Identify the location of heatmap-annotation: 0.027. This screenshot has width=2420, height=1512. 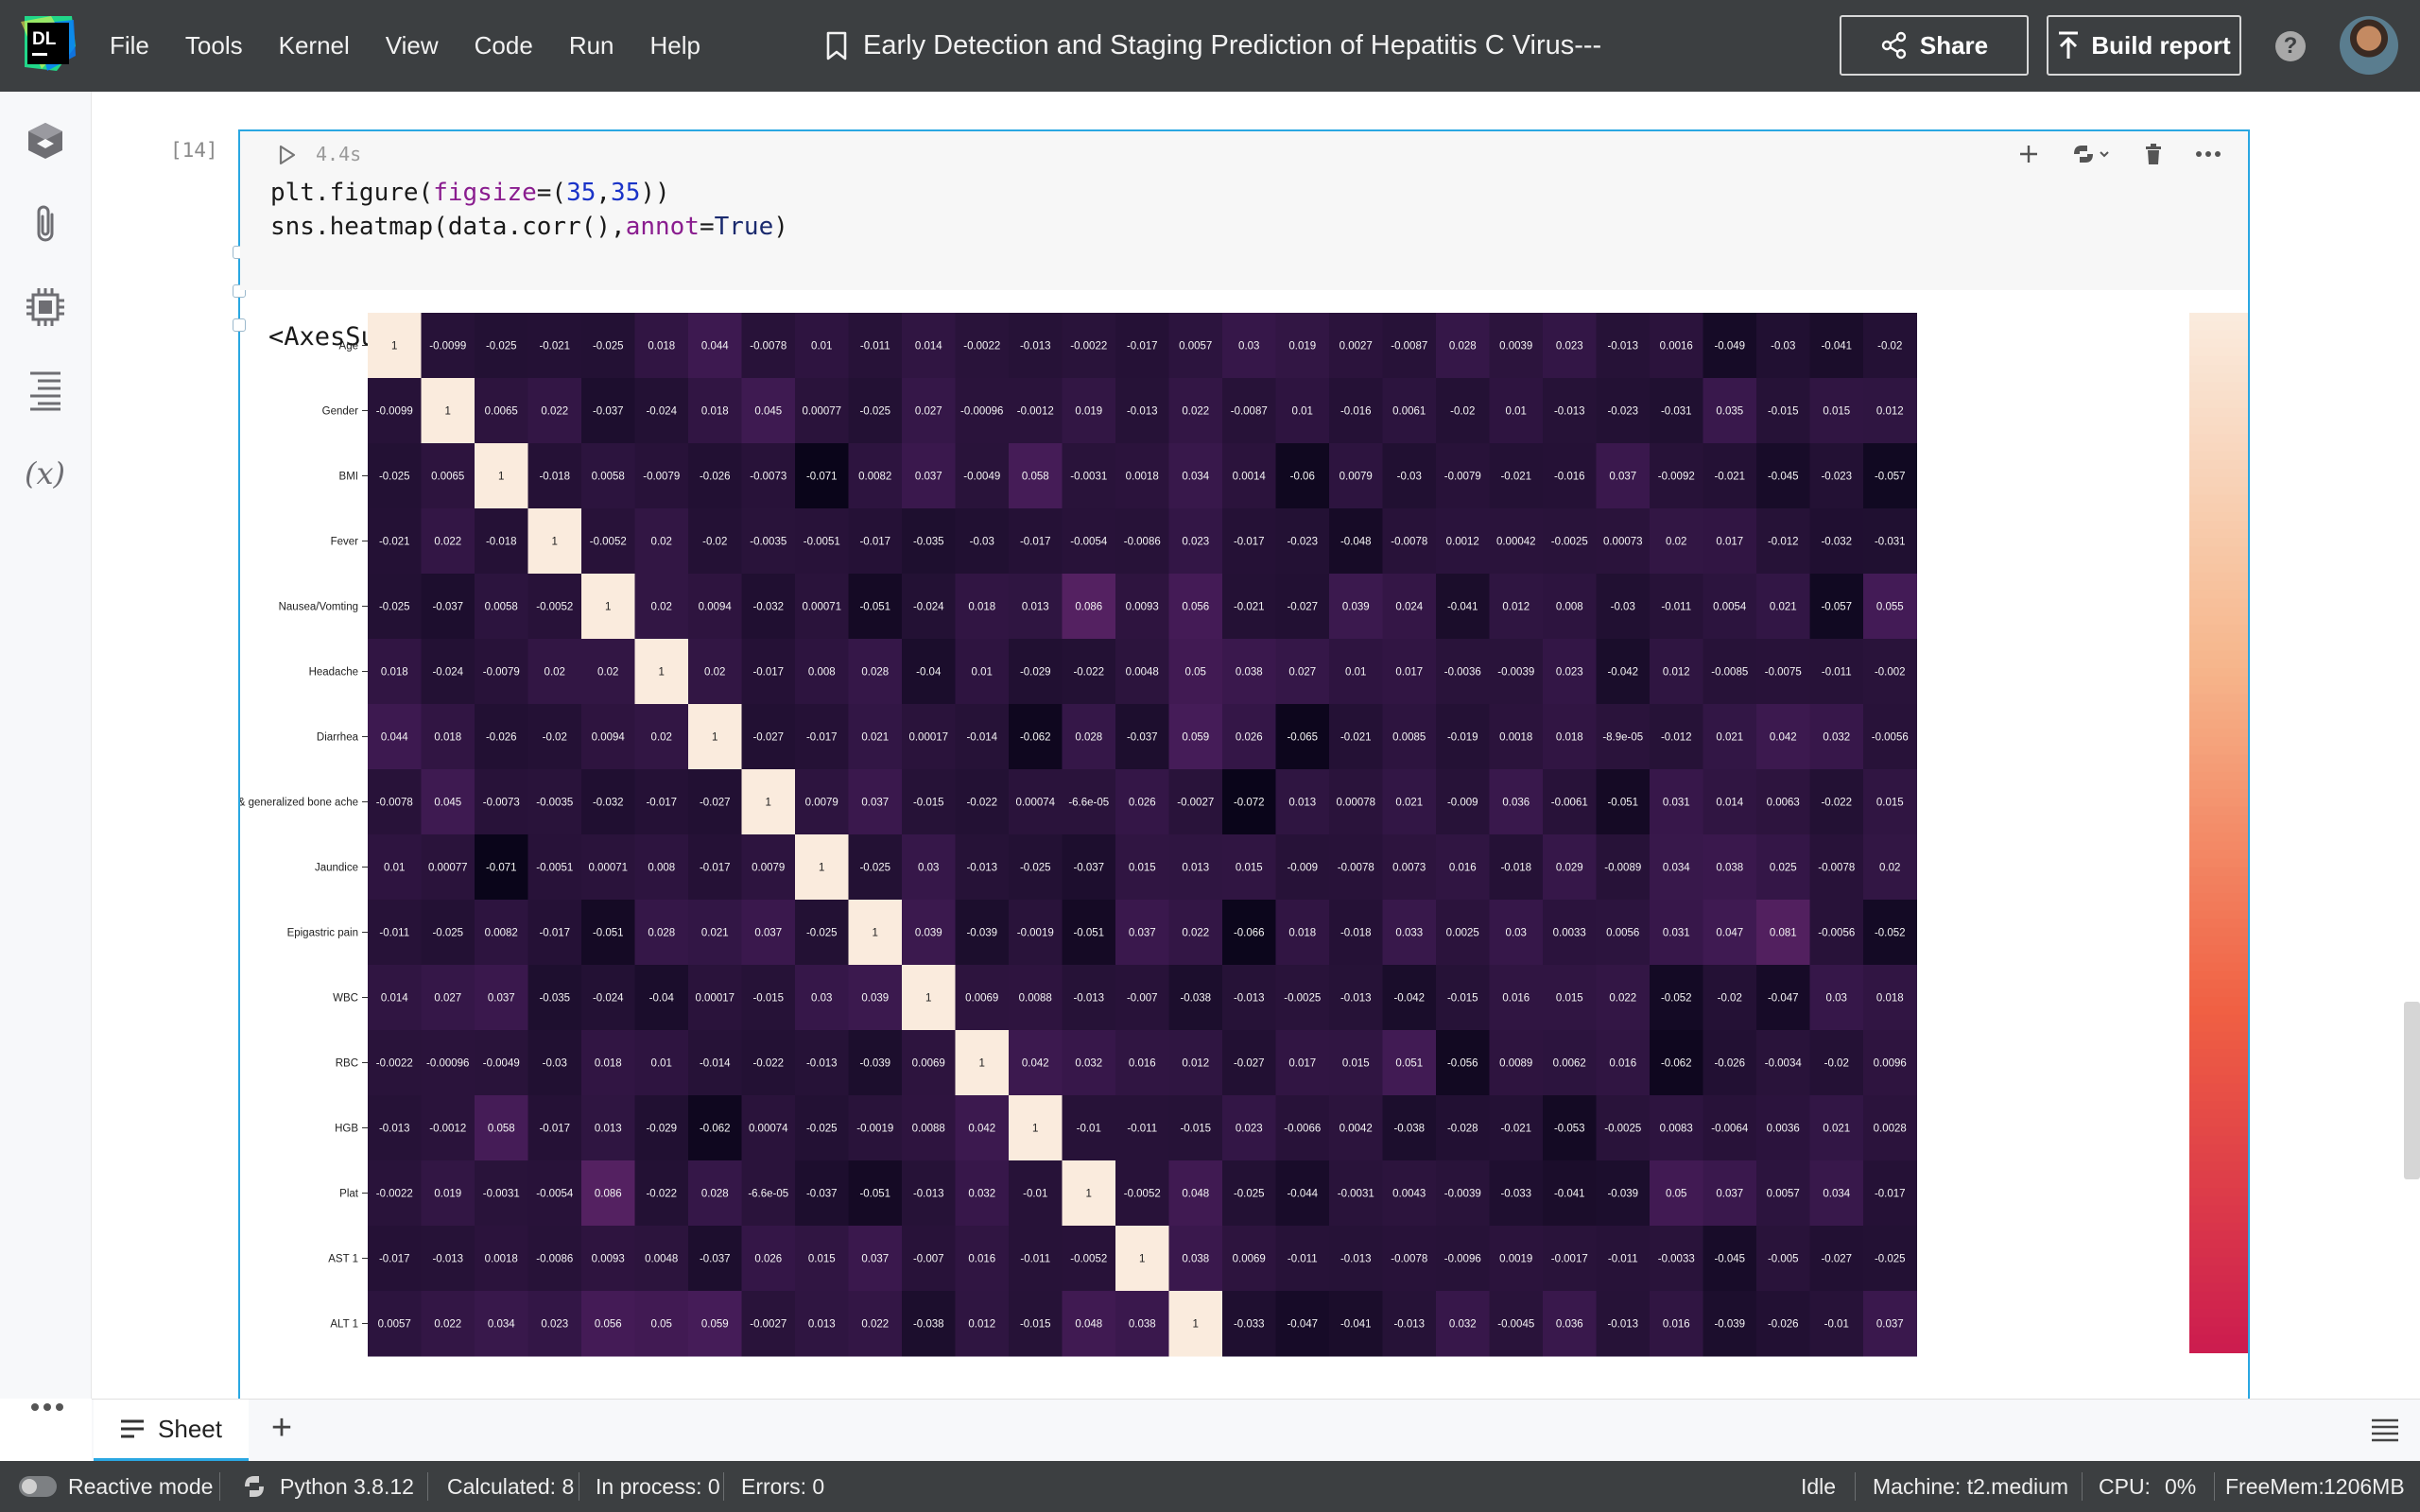
(447, 999).